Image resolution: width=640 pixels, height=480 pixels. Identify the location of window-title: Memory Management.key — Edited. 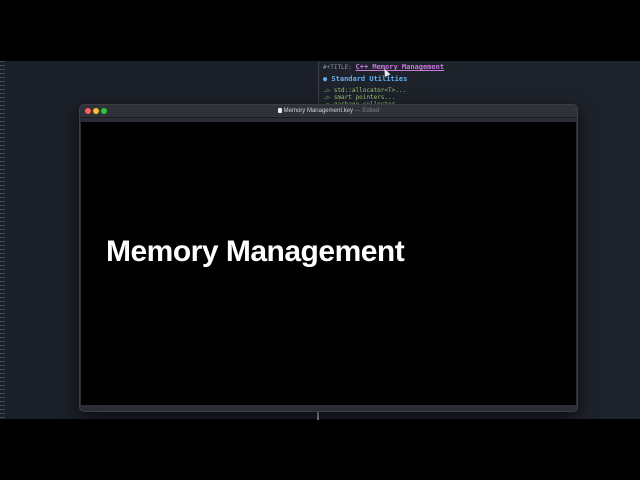
(328, 111).